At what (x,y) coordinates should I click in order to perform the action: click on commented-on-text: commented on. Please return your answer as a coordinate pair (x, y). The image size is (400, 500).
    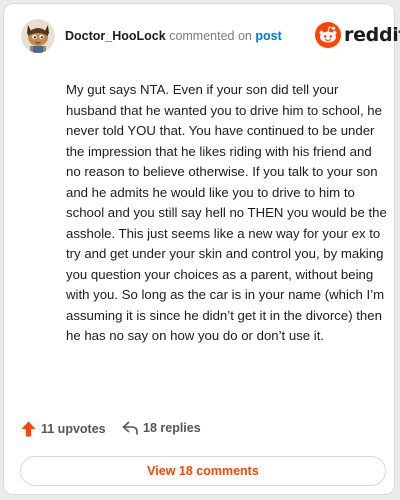
    Looking at the image, I should click on (210, 36).